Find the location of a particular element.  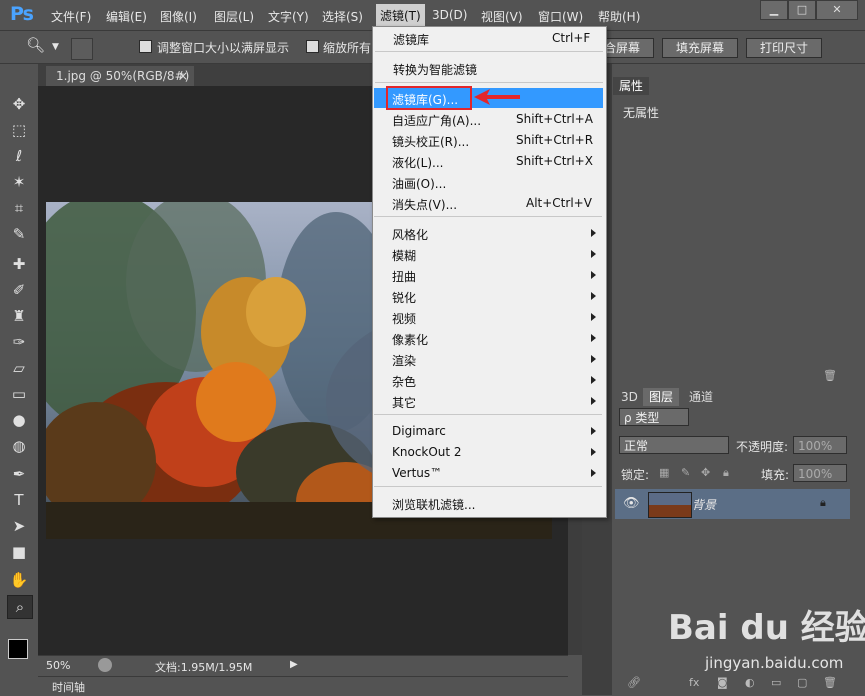

layer-style-icon: fx is located at coordinates (694, 682).